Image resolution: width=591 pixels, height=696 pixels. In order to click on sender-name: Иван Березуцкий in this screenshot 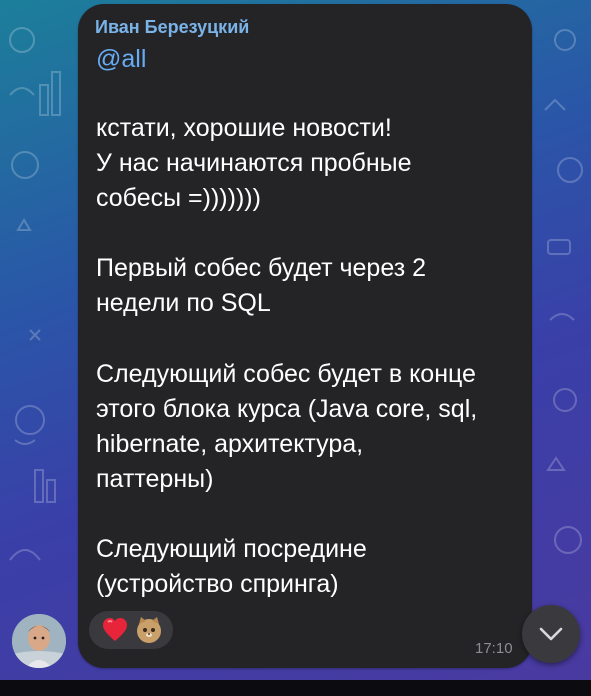, I will do `click(172, 27)`.